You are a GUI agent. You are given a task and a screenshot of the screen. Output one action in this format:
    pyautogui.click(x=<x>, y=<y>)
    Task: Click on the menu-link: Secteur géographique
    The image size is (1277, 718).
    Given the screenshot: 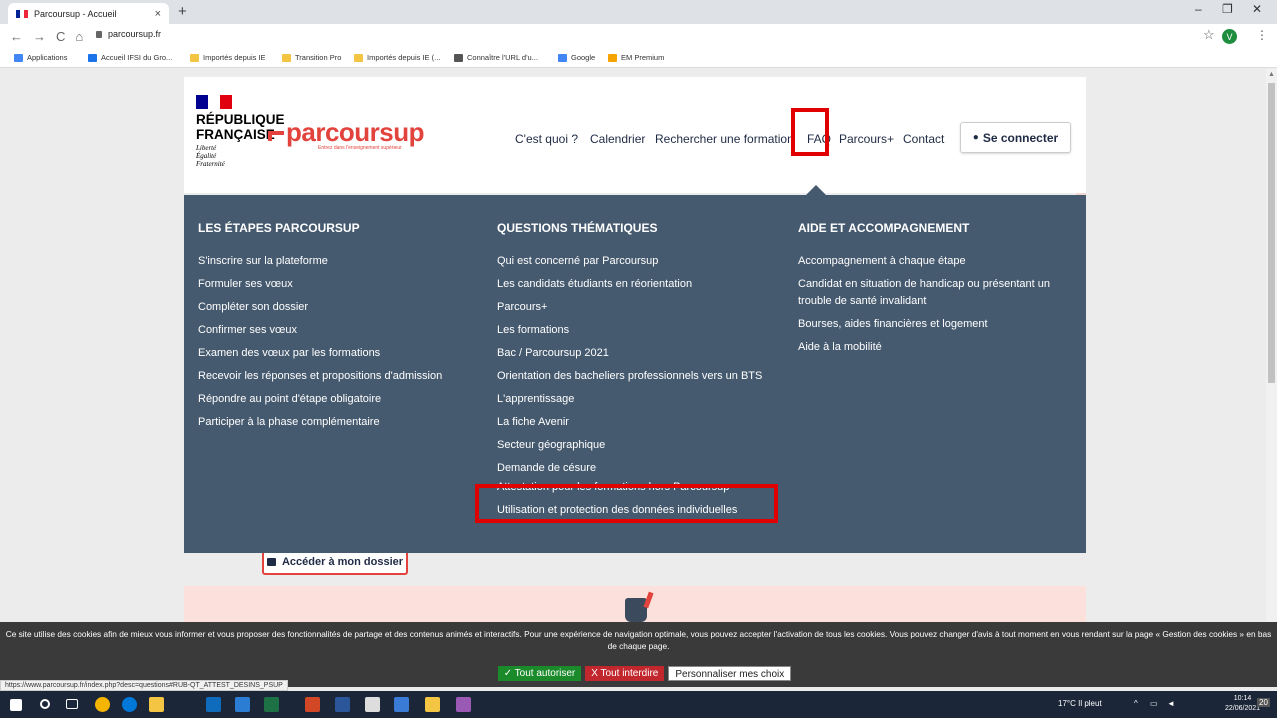 What is the action you would take?
    pyautogui.click(x=637, y=445)
    